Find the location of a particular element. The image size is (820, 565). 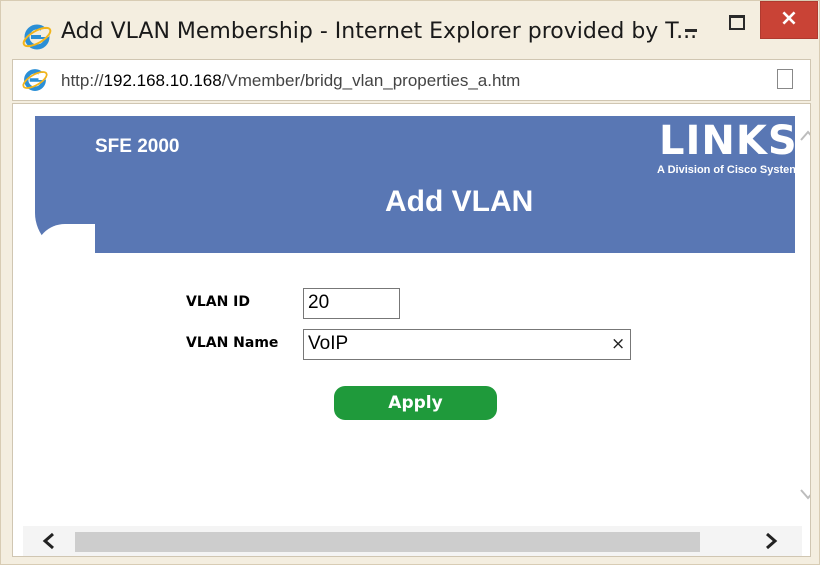

document-icon is located at coordinates (785, 79).